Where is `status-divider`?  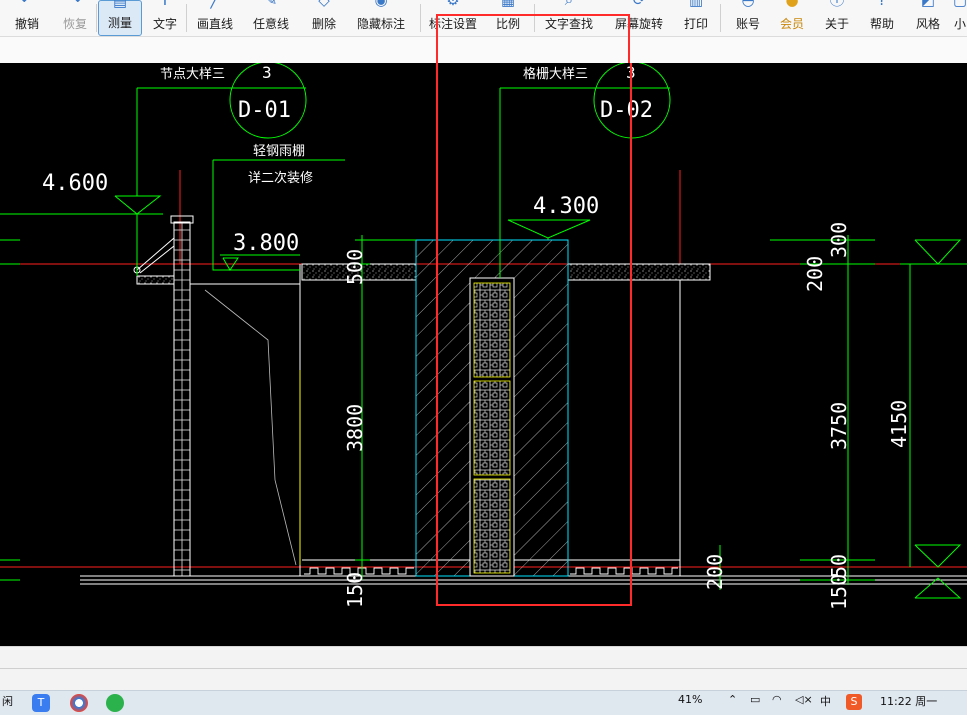 status-divider is located at coordinates (483, 668).